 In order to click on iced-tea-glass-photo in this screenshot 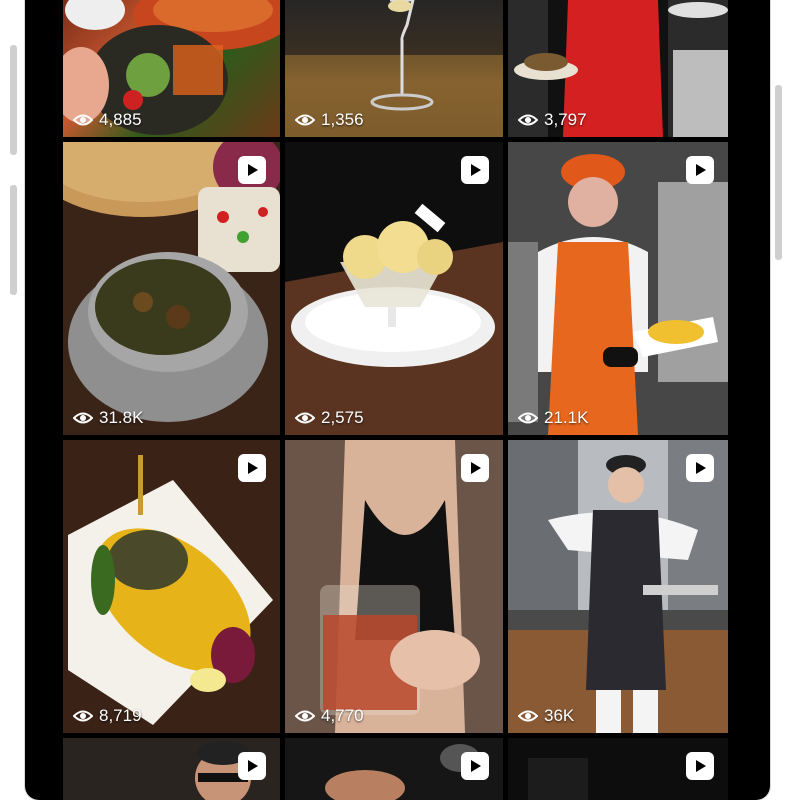, I will do `click(394, 586)`.